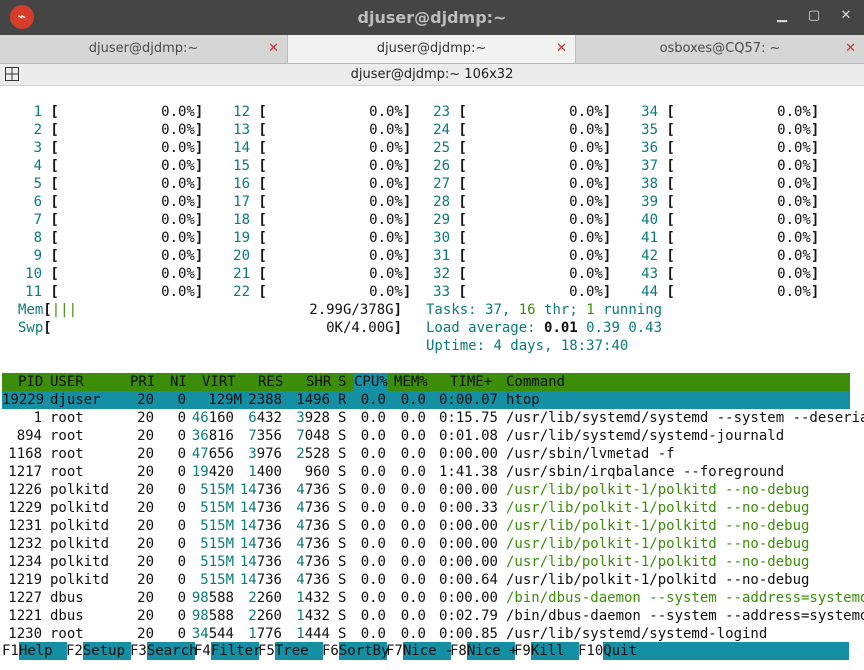  I want to click on virt-minor: 544, so click(221, 634).